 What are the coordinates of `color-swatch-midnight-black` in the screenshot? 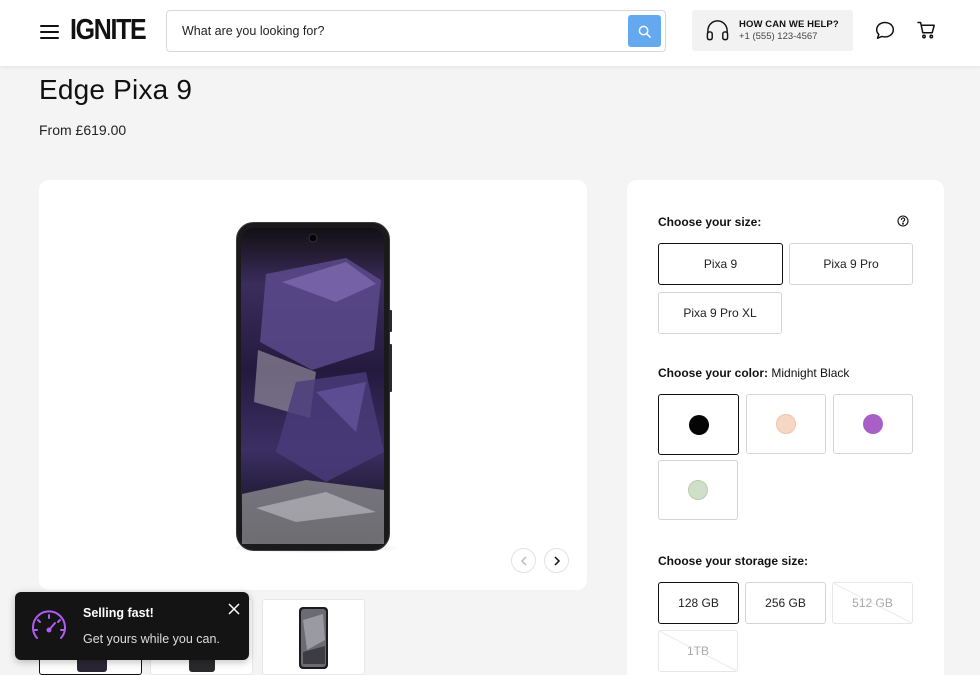 It's located at (698, 424).